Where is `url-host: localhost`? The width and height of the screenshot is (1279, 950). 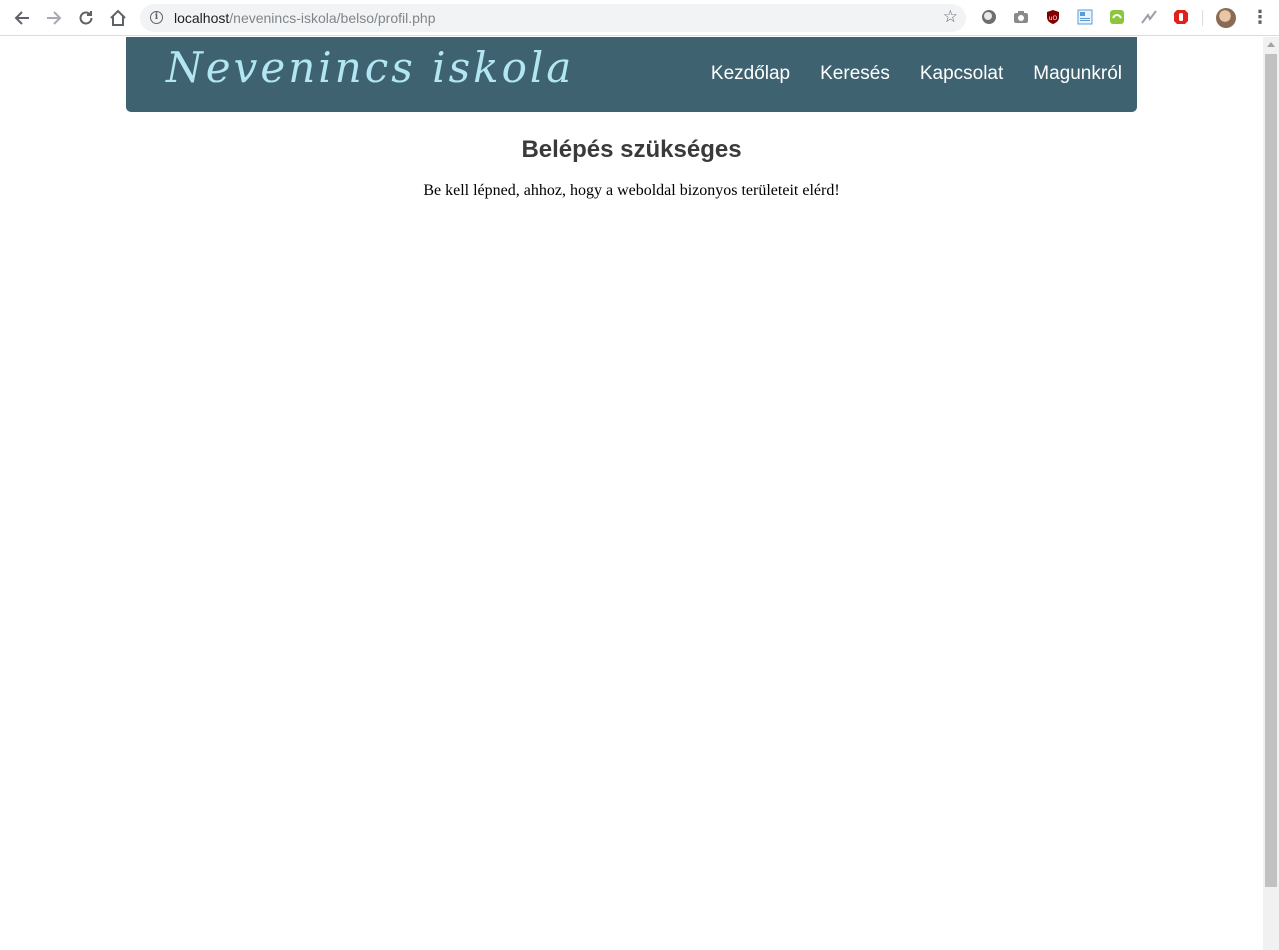 url-host: localhost is located at coordinates (202, 18).